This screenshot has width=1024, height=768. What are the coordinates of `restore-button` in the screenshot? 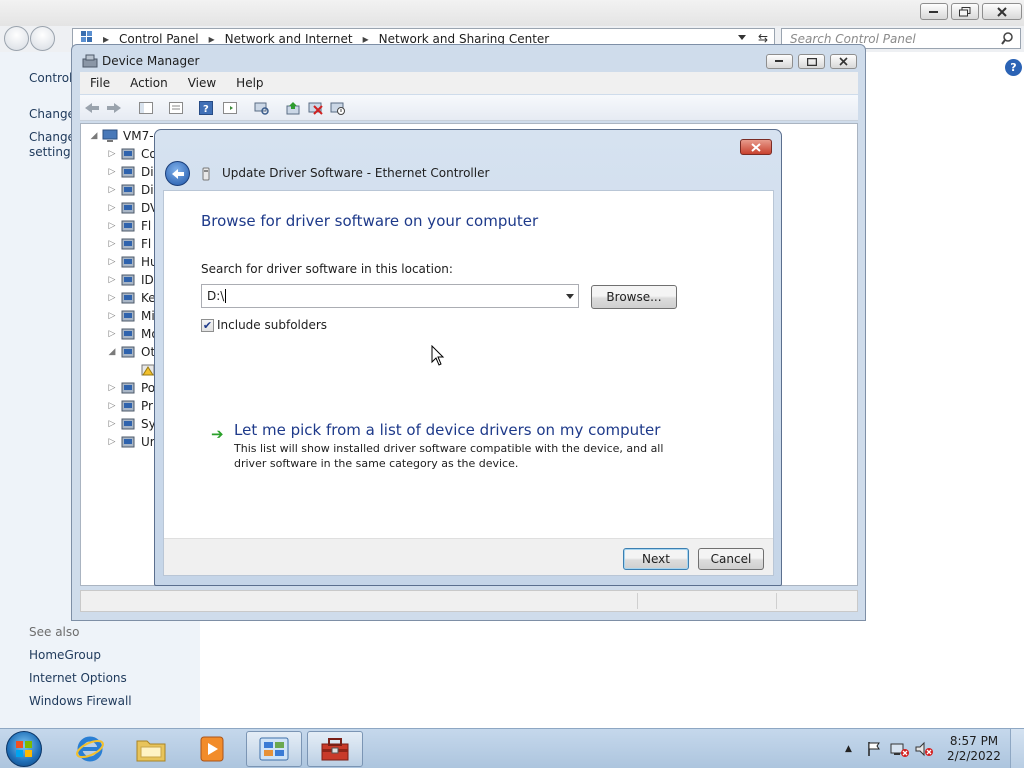 It's located at (965, 11).